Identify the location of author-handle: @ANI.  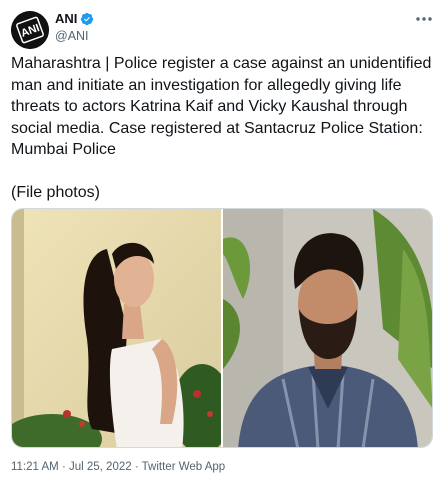
(74, 36).